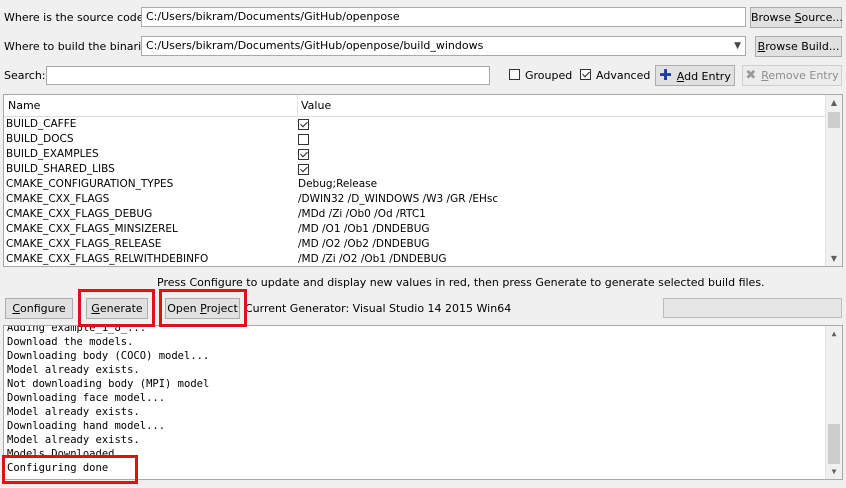 This screenshot has height=488, width=846. What do you see at coordinates (84, 244) in the screenshot?
I see `row-name: CMAKE_CXX_FLAGS_RELEASE` at bounding box center [84, 244].